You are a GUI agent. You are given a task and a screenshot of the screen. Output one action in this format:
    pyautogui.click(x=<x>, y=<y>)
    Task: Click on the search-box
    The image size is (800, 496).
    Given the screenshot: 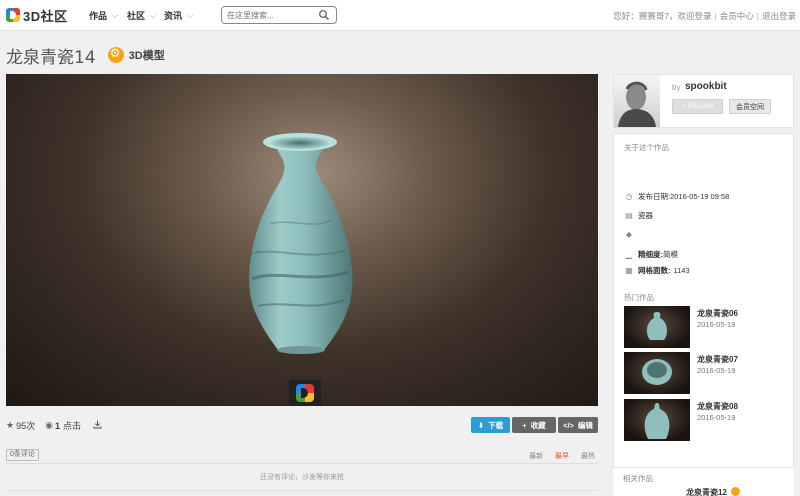 What is the action you would take?
    pyautogui.click(x=279, y=15)
    